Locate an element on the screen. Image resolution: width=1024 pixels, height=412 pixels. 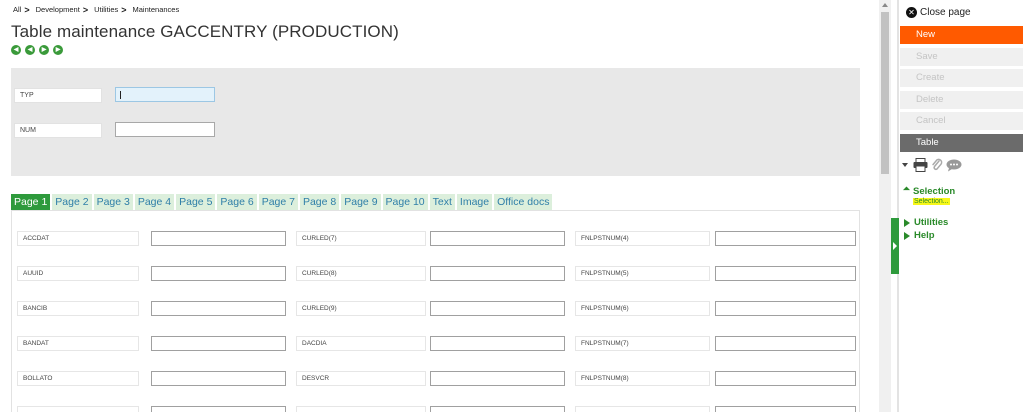
field-label-bancib: BANCIB is located at coordinates (78, 308).